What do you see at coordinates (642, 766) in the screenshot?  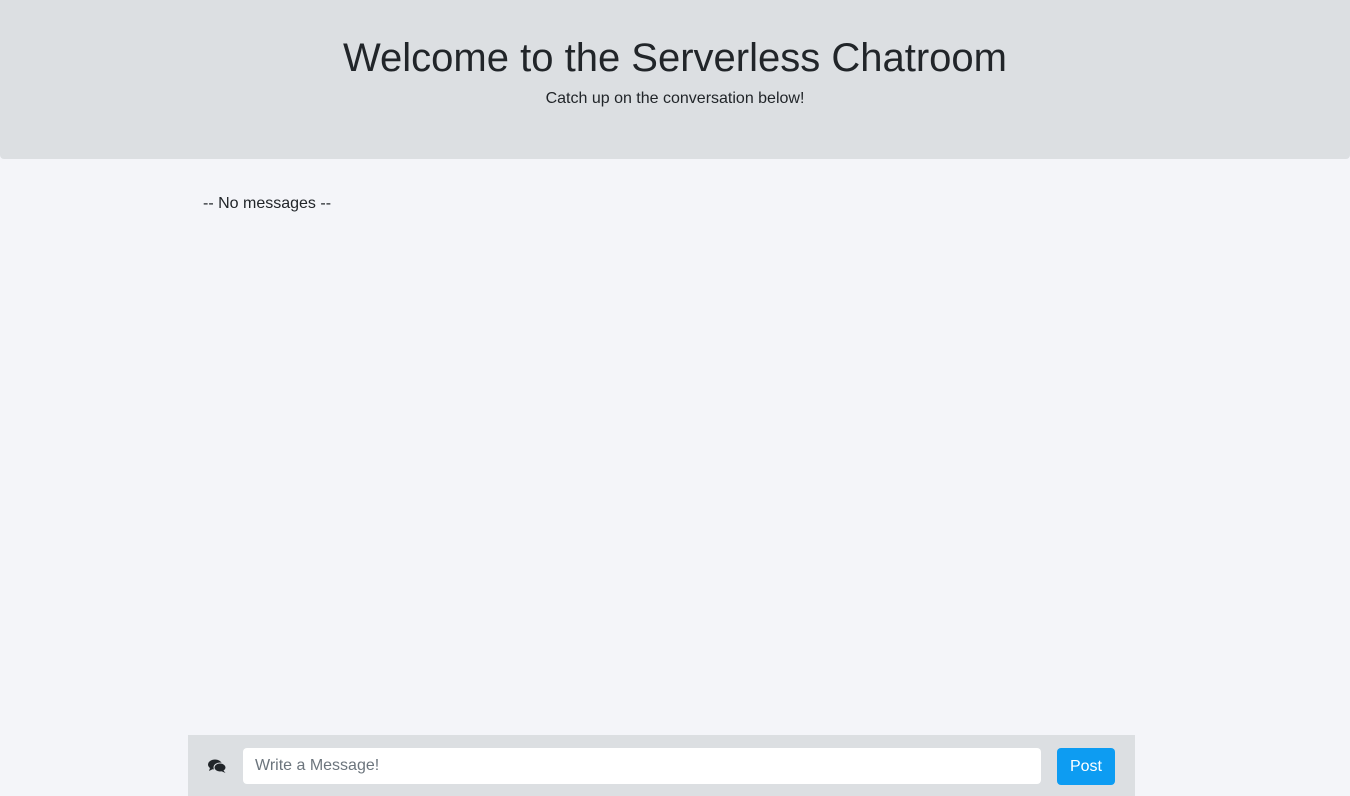 I see `message-input` at bounding box center [642, 766].